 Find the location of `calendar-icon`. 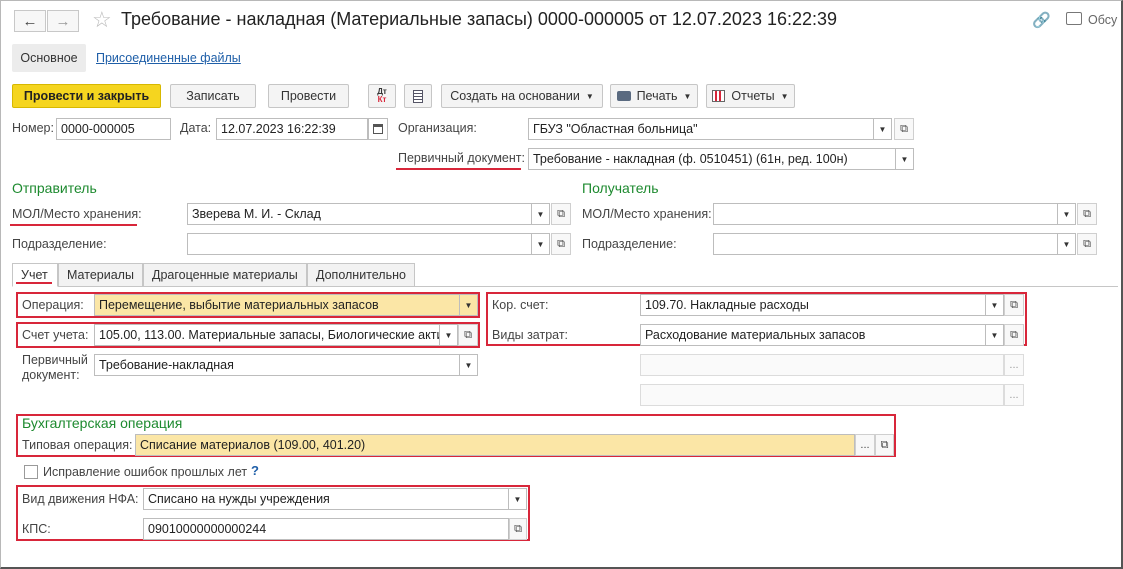

calendar-icon is located at coordinates (378, 129).